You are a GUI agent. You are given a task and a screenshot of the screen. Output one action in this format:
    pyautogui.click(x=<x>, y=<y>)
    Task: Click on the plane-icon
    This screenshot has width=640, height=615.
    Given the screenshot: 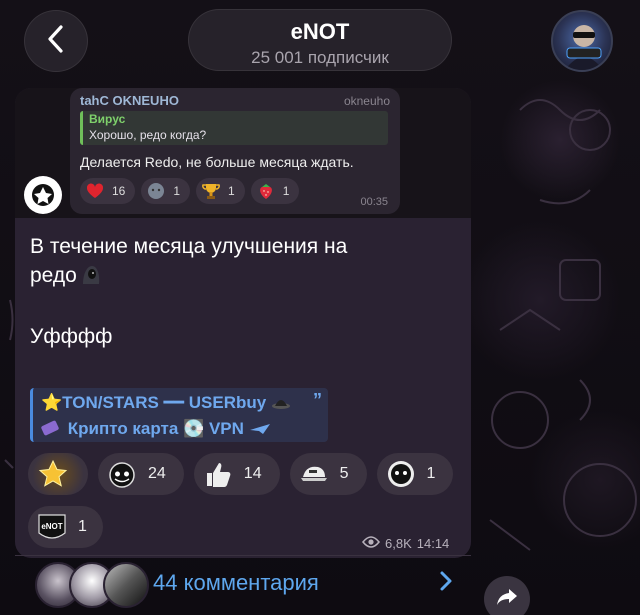 What is the action you would take?
    pyautogui.click(x=260, y=431)
    